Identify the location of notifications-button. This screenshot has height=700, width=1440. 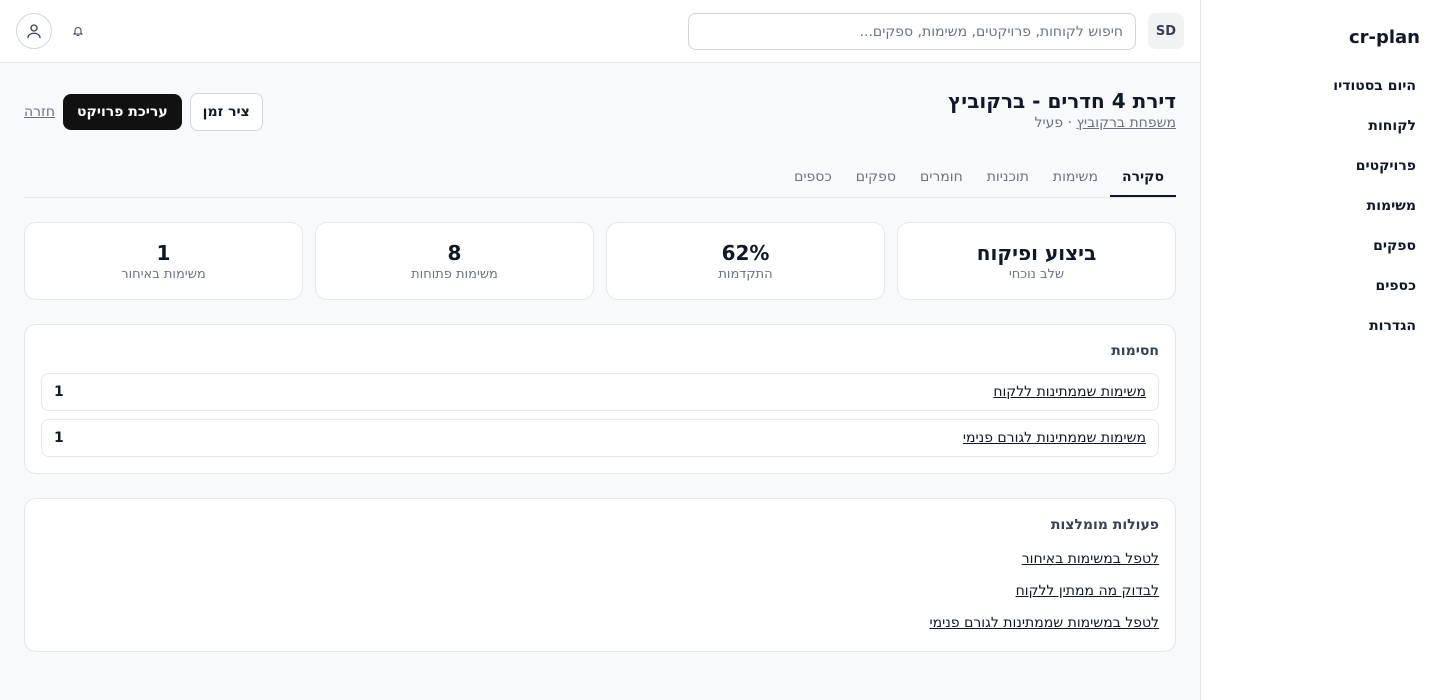
(78, 31).